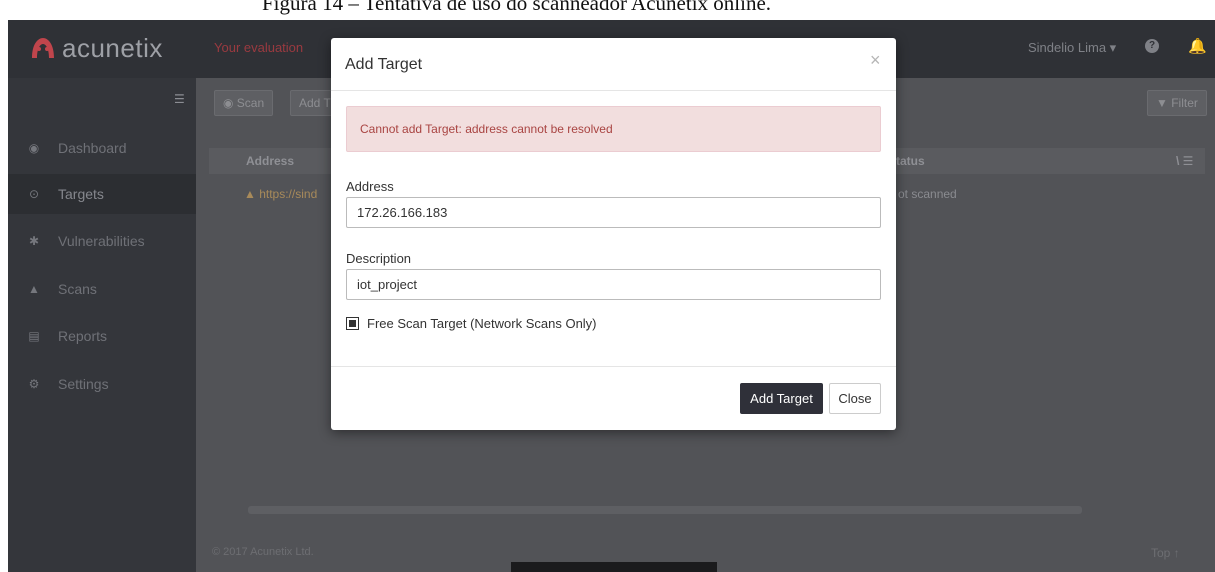  What do you see at coordinates (875, 60) in the screenshot?
I see `close-icon: ×` at bounding box center [875, 60].